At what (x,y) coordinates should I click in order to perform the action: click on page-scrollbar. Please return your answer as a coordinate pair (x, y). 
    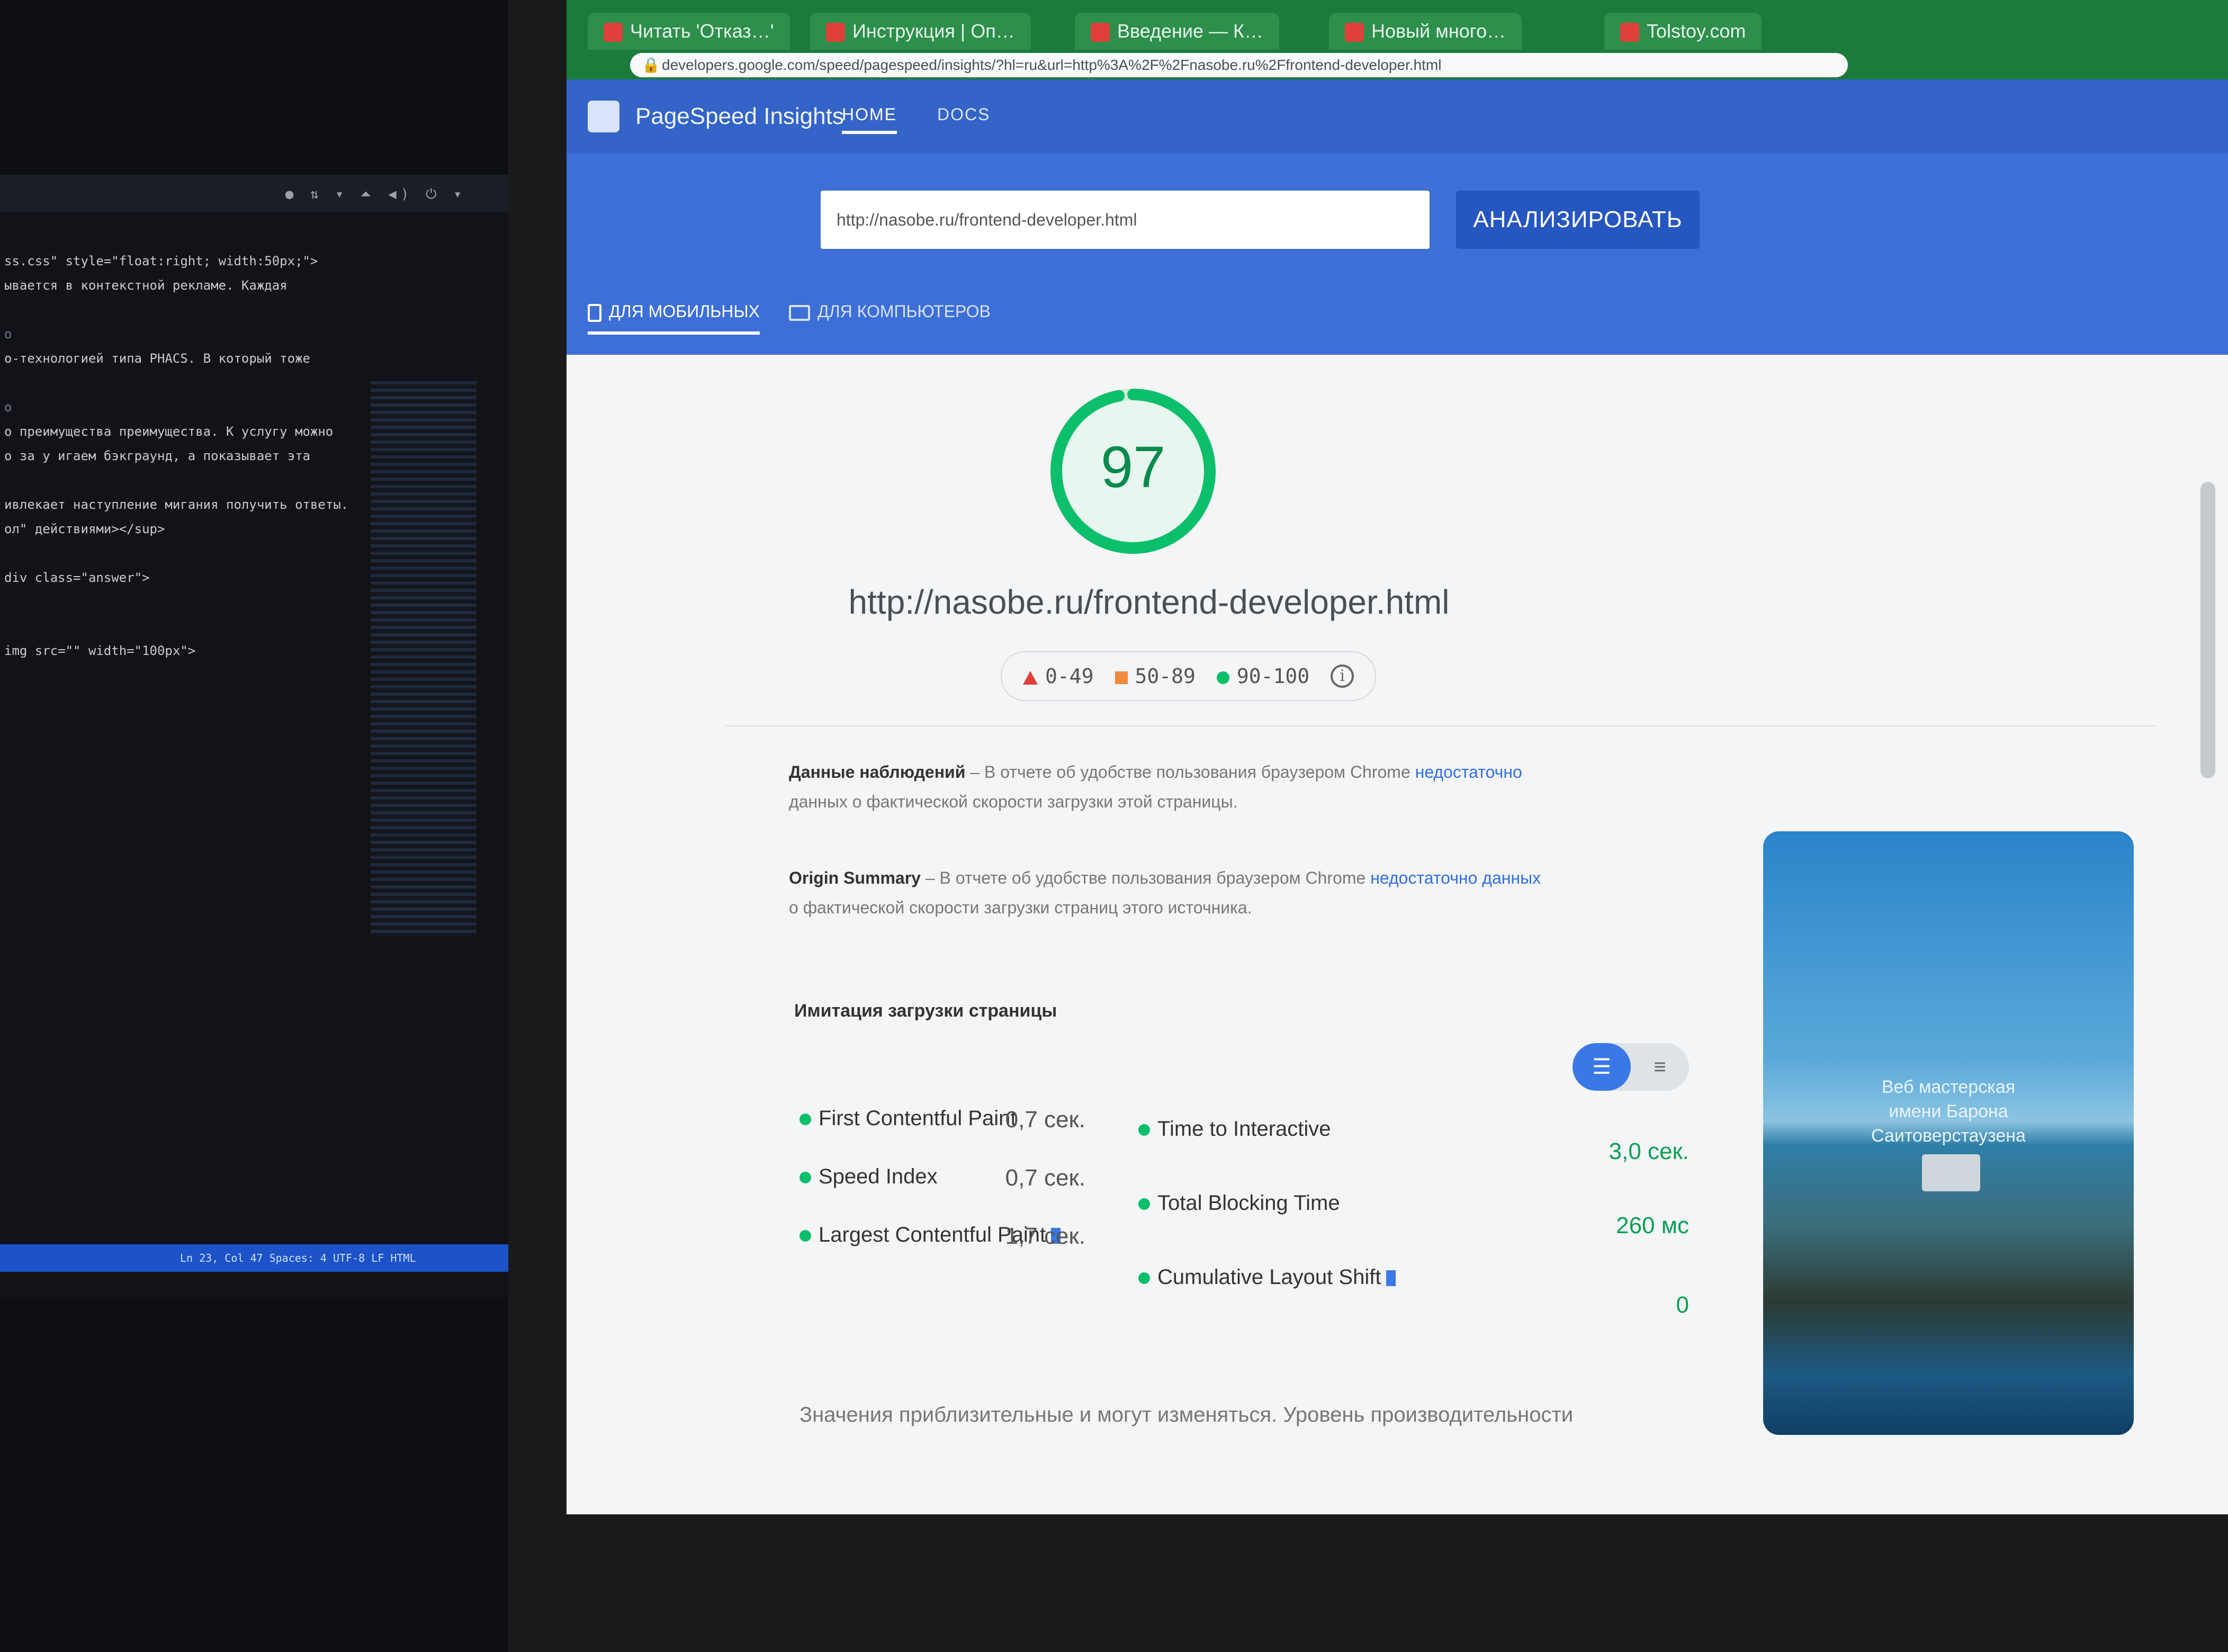
    Looking at the image, I should click on (2208, 630).